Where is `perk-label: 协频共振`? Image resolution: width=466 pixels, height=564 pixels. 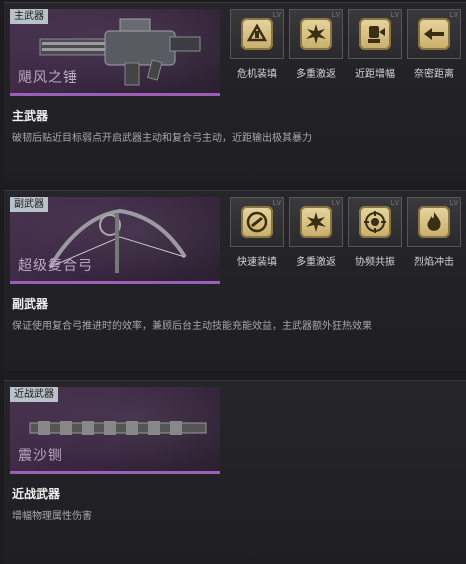 perk-label: 协频共振 is located at coordinates (375, 262).